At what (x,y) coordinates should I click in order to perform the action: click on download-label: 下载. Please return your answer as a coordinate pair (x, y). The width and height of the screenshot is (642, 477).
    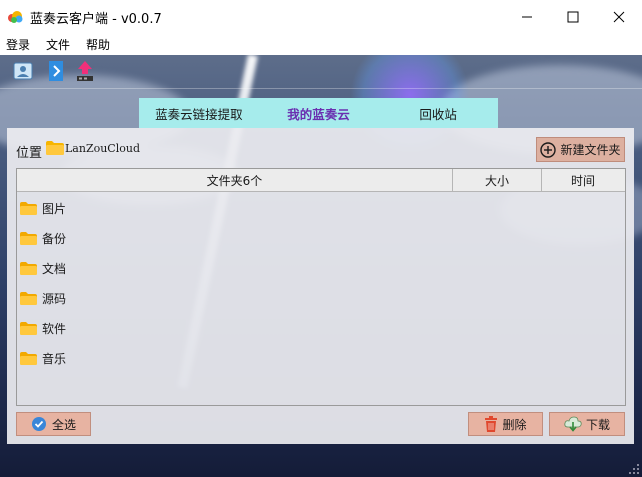
    Looking at the image, I should click on (597, 424).